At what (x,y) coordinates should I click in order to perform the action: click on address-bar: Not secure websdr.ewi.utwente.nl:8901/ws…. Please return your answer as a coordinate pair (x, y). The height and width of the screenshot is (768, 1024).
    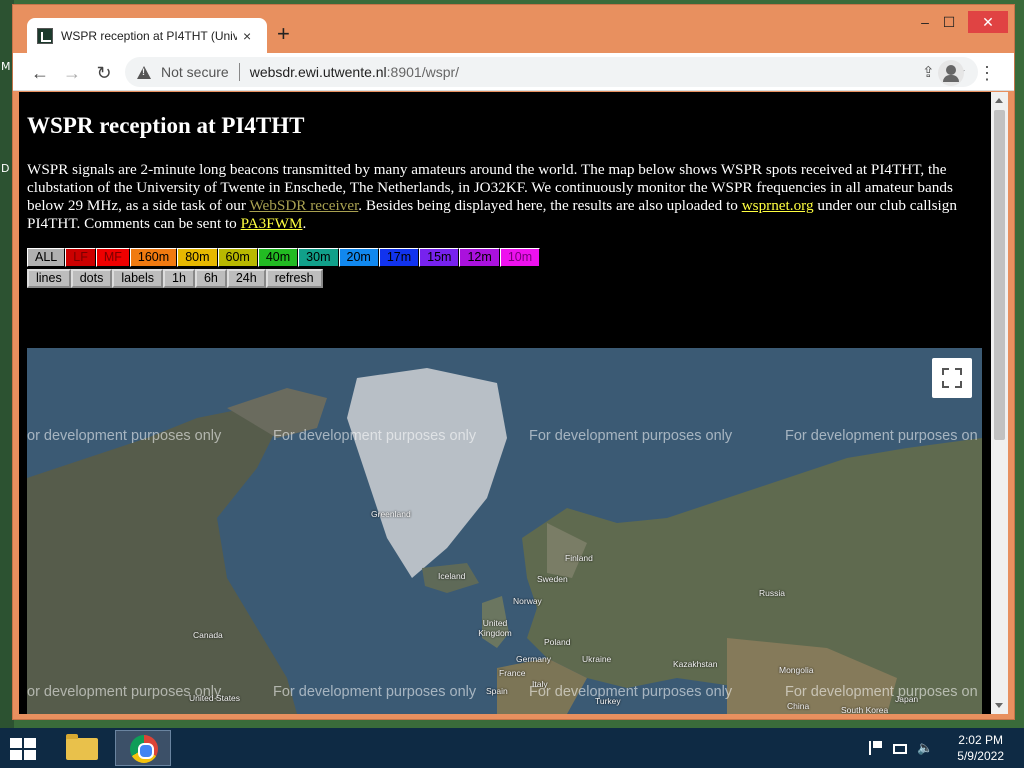
    Looking at the image, I should click on (551, 72).